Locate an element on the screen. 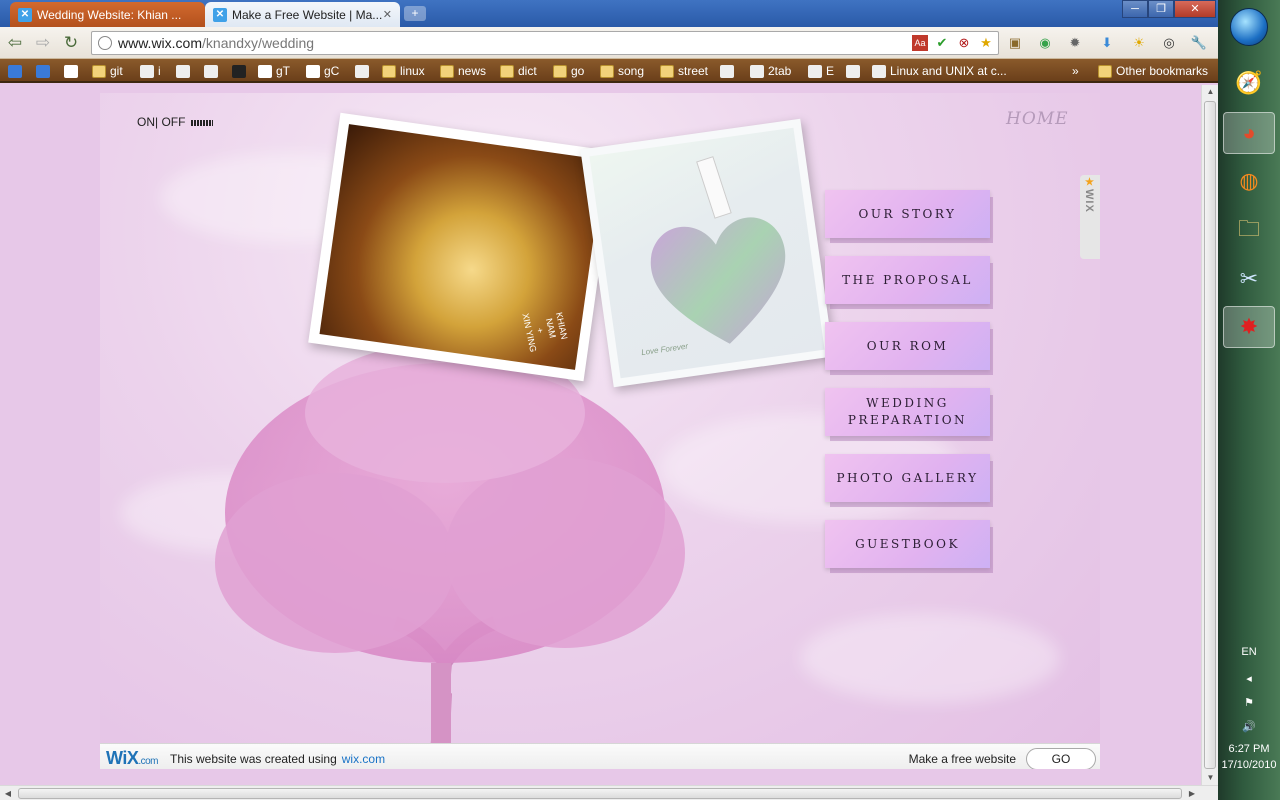  bookmark-item: linux is located at coordinates (403, 71).